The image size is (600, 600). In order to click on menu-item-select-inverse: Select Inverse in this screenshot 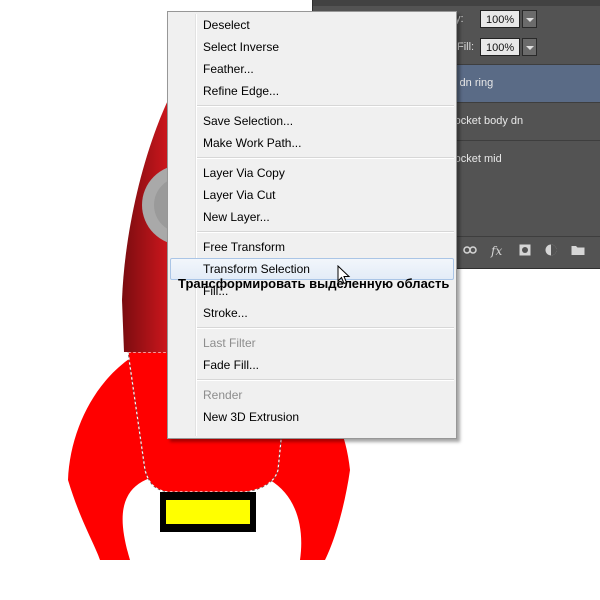, I will do `click(312, 47)`.